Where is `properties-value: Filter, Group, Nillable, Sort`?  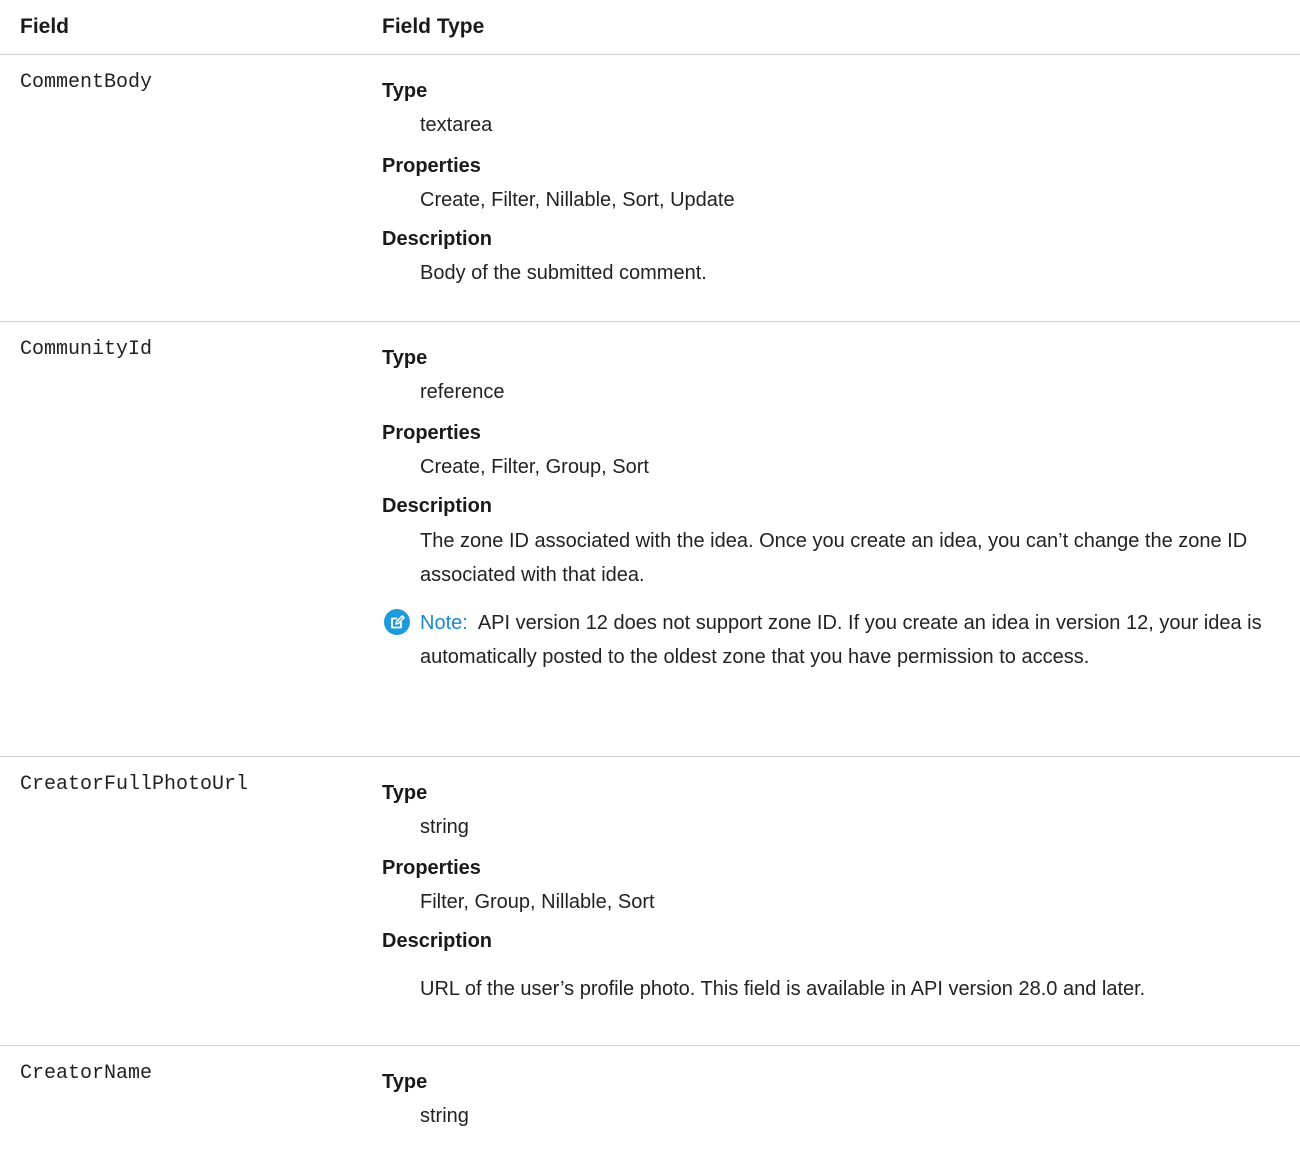
properties-value: Filter, Group, Nillable, Sort is located at coordinates (537, 902).